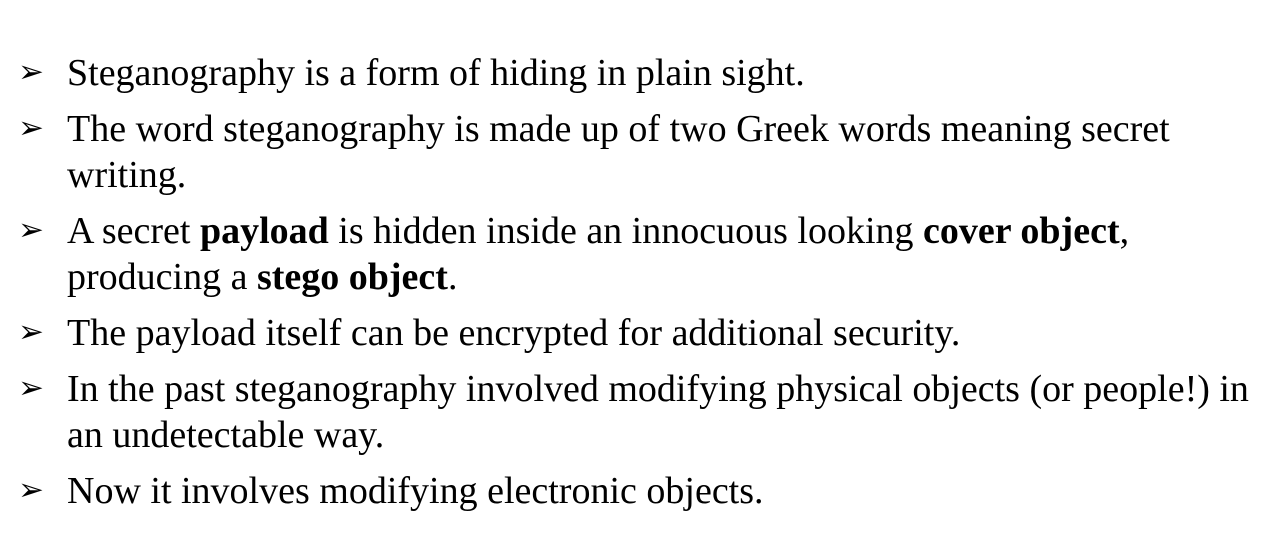  What do you see at coordinates (264, 231) in the screenshot?
I see `emphasis-payload: payload` at bounding box center [264, 231].